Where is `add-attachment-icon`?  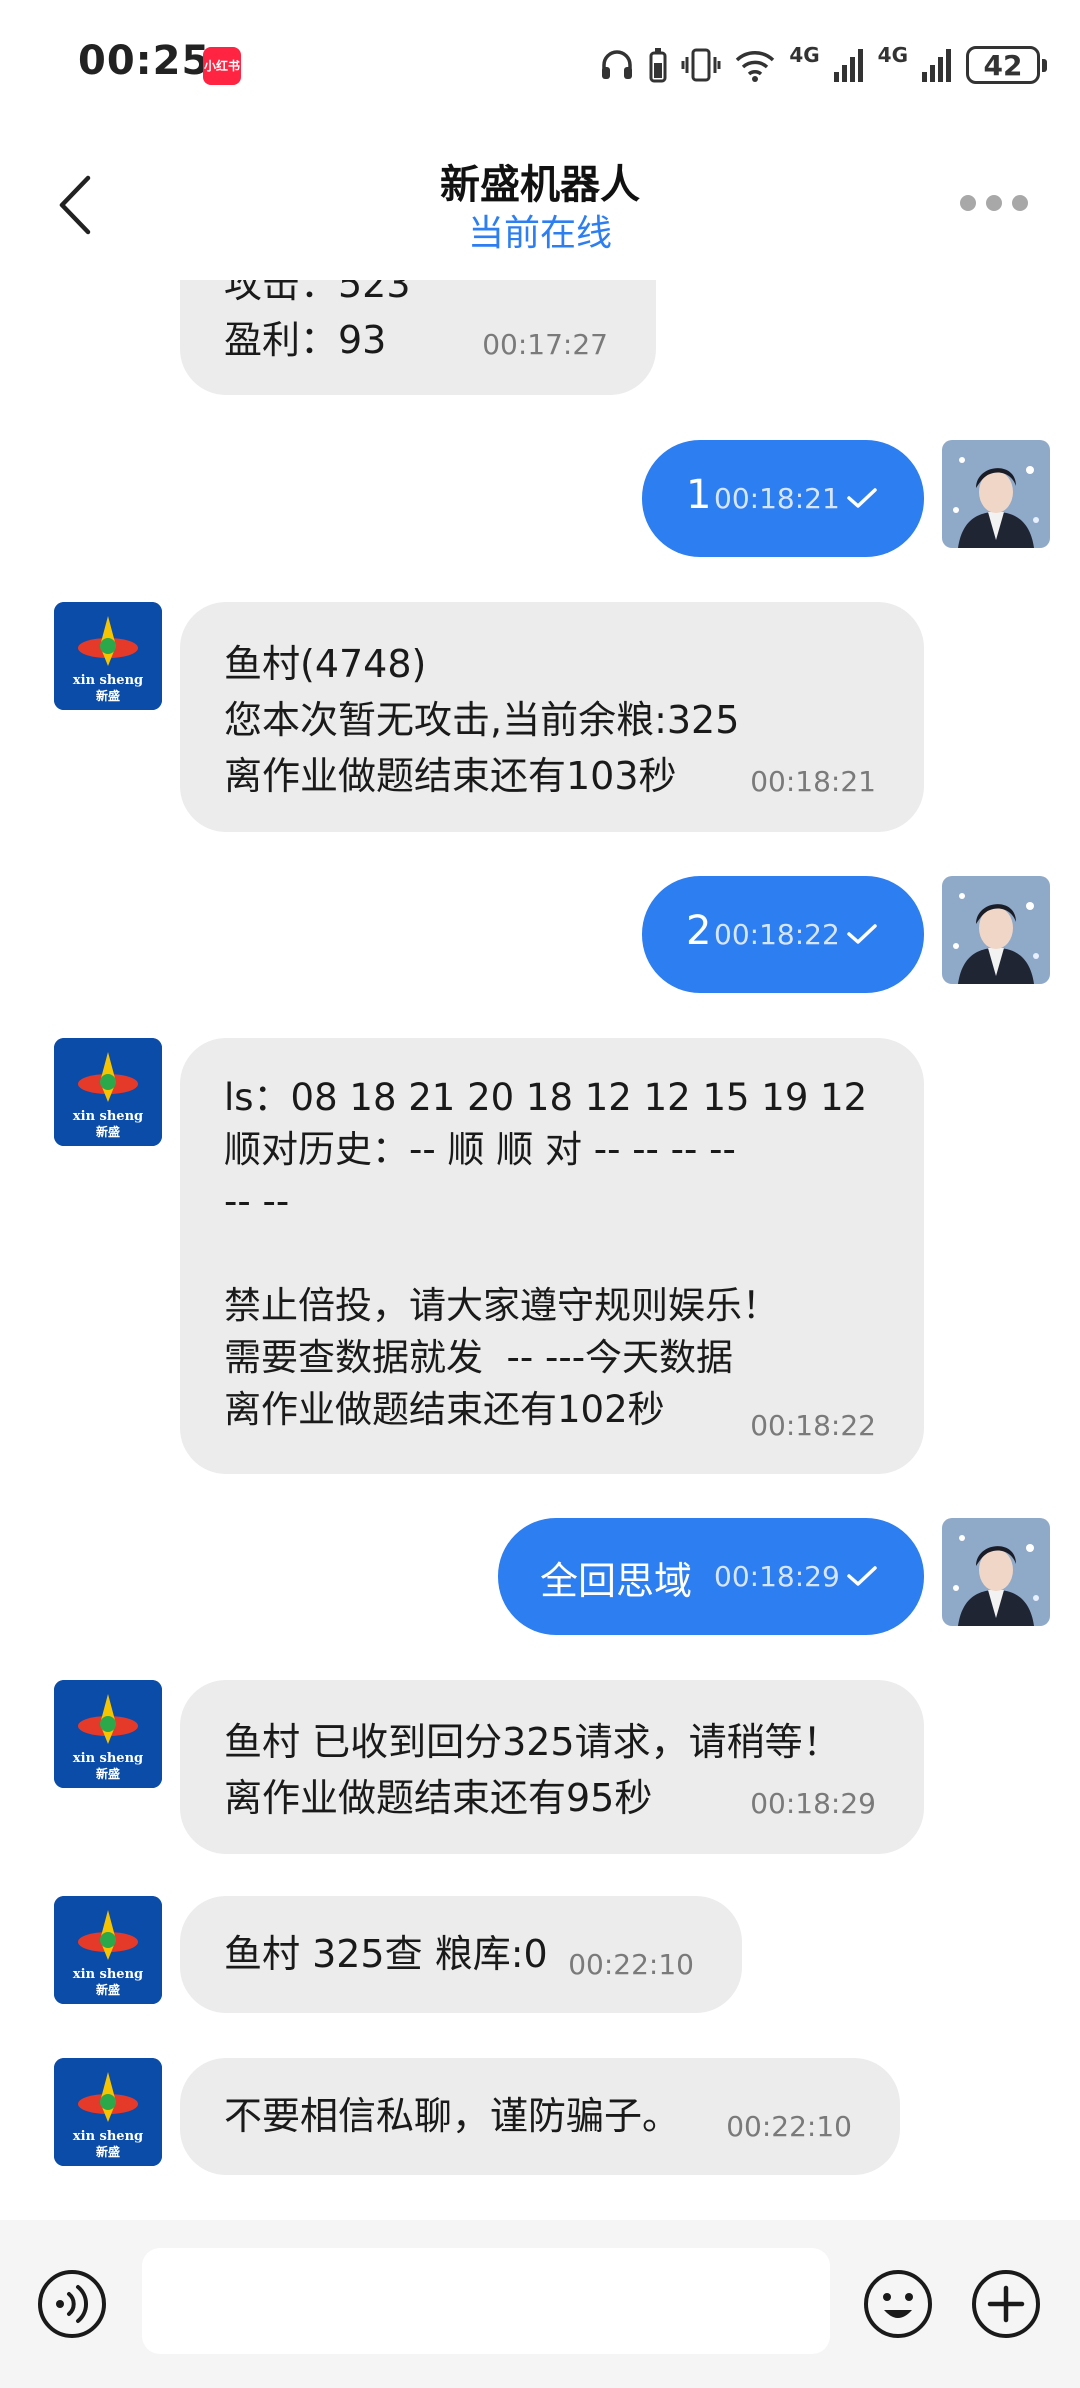
add-attachment-icon is located at coordinates (1006, 2304).